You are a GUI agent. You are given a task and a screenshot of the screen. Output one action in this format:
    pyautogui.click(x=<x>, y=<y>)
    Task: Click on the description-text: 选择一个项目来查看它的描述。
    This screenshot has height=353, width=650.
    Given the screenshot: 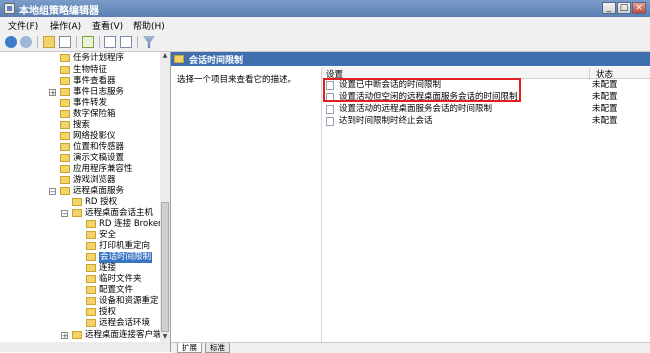 What is the action you would take?
    pyautogui.click(x=237, y=80)
    